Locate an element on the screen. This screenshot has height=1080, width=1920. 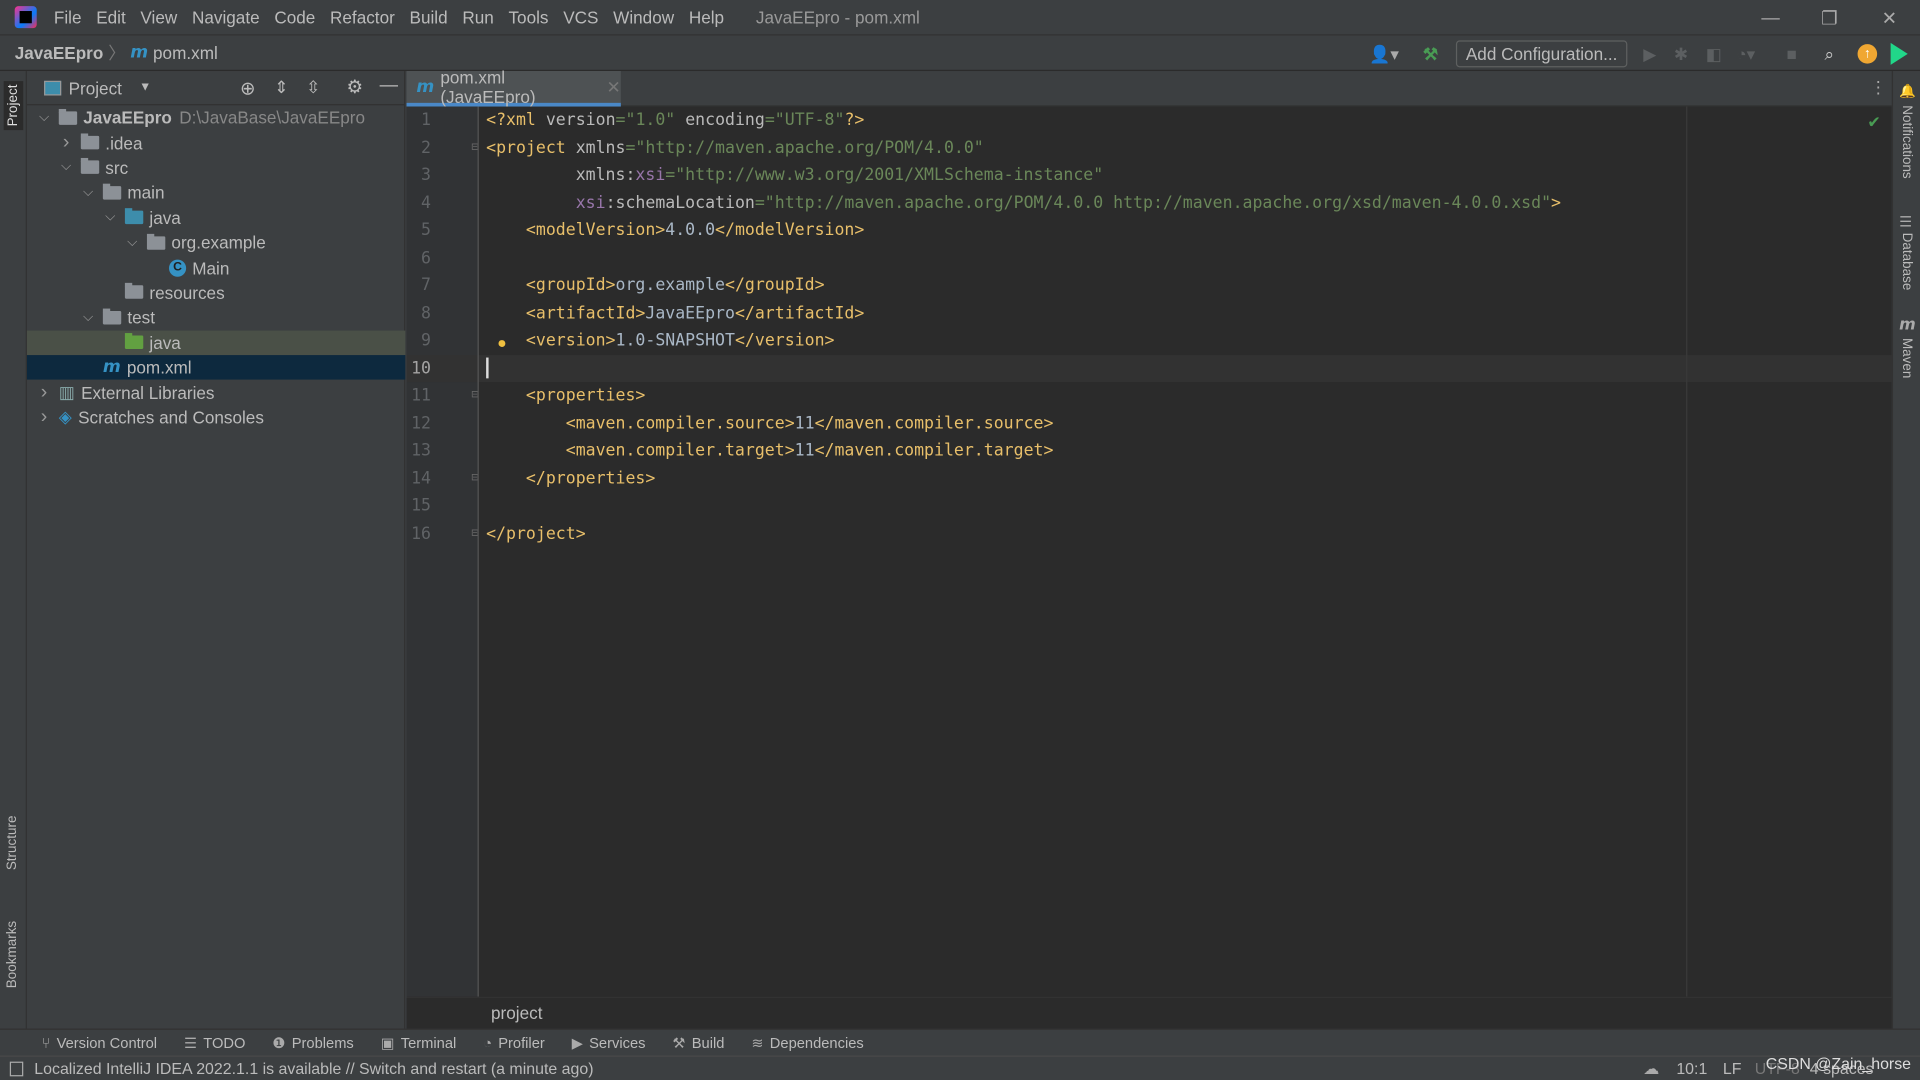
code-line: 6 is located at coordinates (1149, 258).